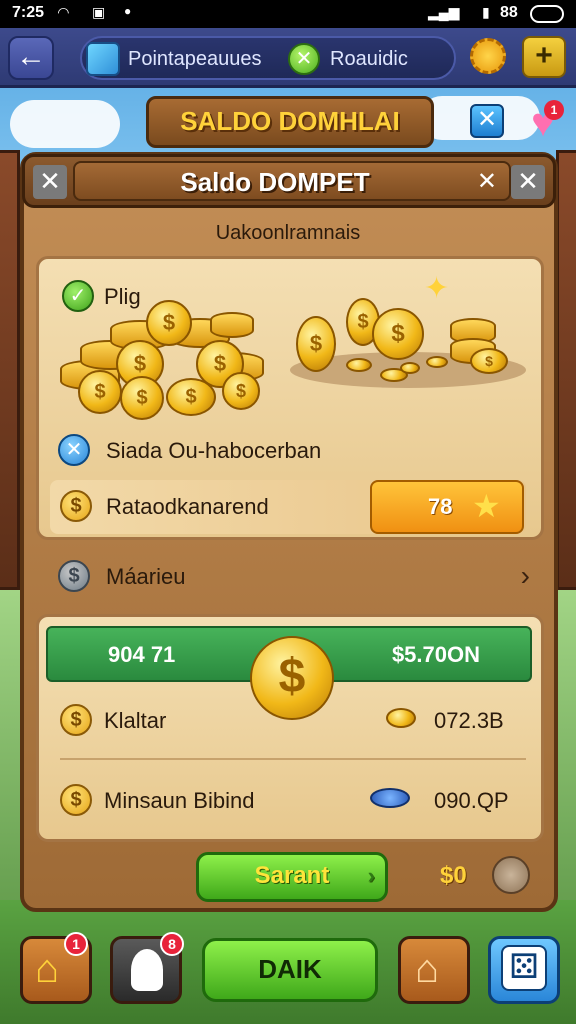  Describe the element at coordinates (547, 14) in the screenshot. I see `toggle-icon` at that location.